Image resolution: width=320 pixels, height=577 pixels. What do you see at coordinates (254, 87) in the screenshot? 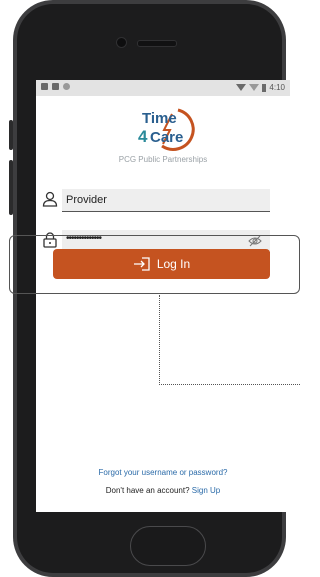
I see `signal-icon` at bounding box center [254, 87].